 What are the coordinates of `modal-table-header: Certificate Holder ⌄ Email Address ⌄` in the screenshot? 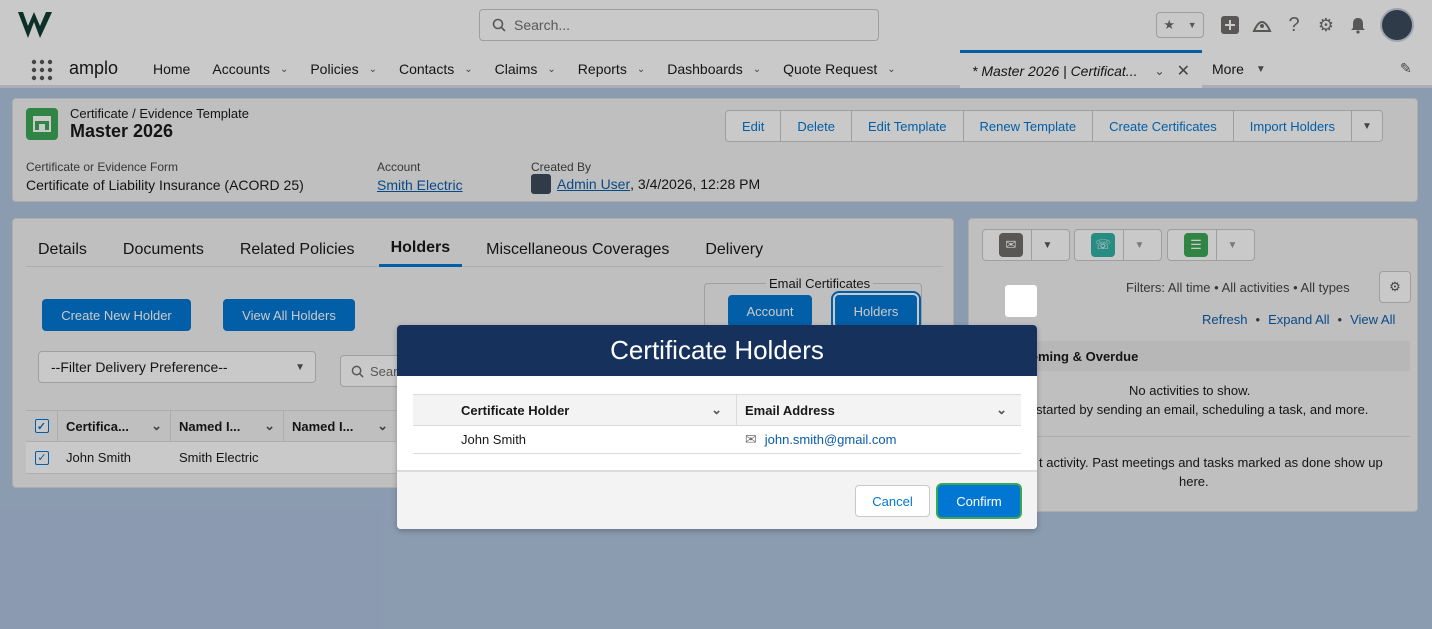 It's located at (717, 410).